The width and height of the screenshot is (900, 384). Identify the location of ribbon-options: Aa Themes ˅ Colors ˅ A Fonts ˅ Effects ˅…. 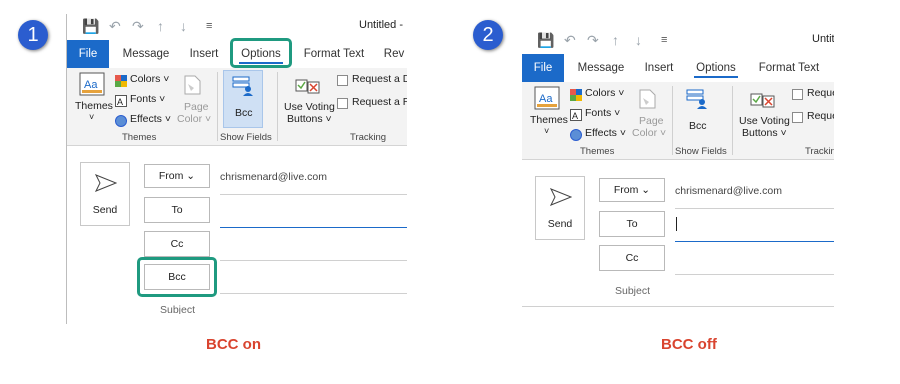
(237, 107).